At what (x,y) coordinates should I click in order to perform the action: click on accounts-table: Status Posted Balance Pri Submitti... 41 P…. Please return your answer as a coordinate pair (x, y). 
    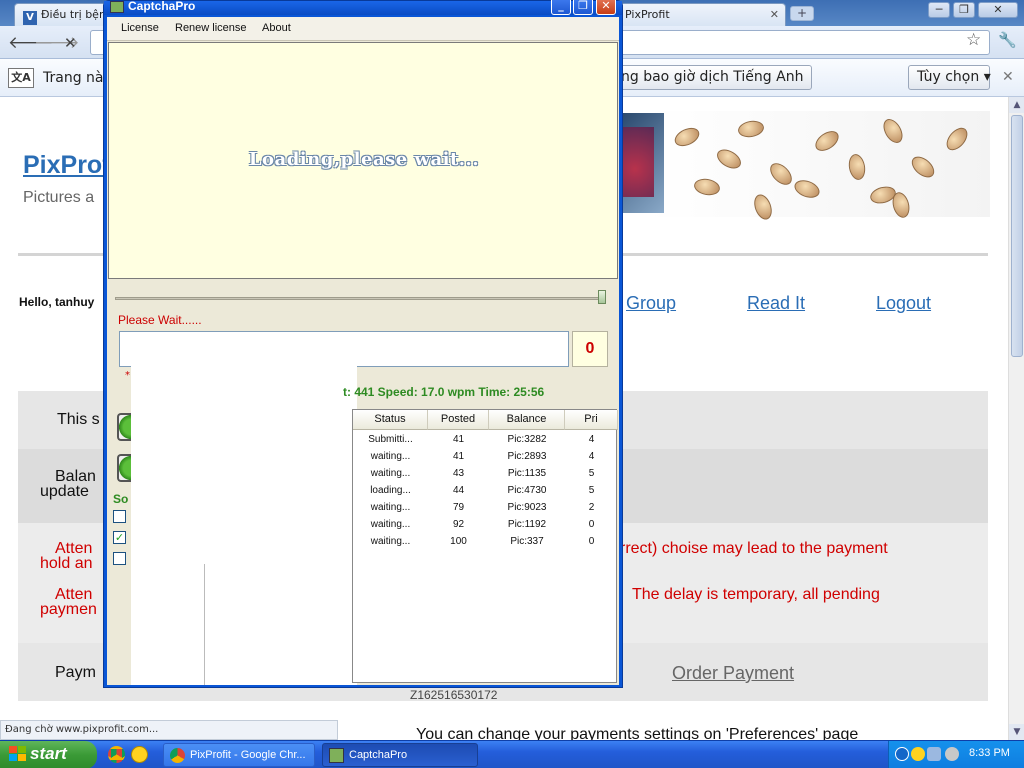
    Looking at the image, I should click on (485, 546).